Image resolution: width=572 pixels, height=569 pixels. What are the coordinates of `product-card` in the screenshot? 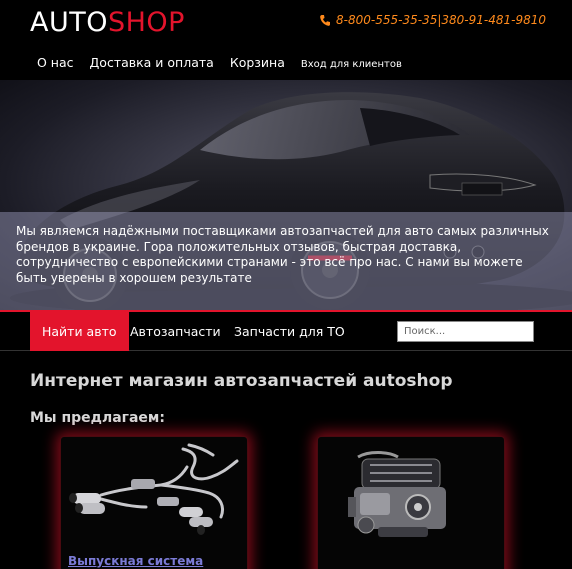 It's located at (411, 502).